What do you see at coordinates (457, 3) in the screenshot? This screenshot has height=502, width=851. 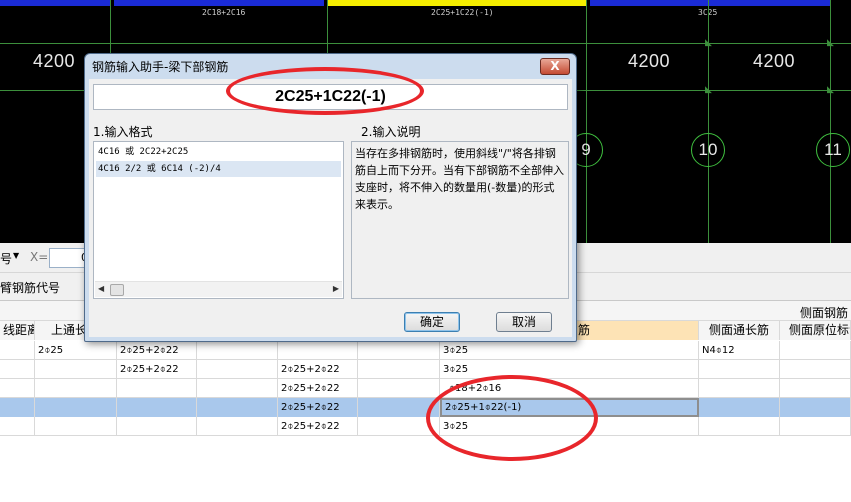 I see `selected-beam-line` at bounding box center [457, 3].